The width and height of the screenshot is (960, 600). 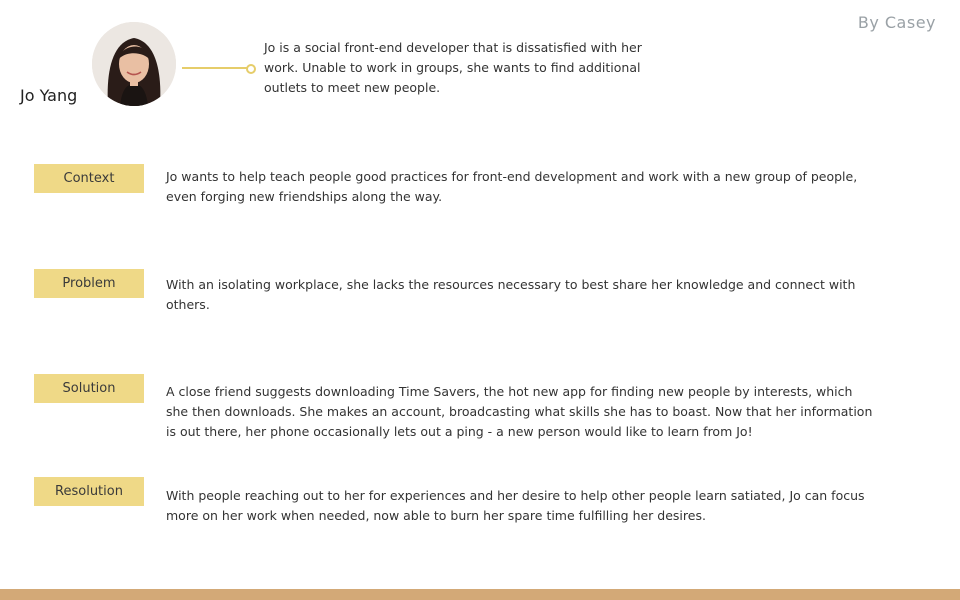 What do you see at coordinates (480, 594) in the screenshot?
I see `bottom-accent-bar` at bounding box center [480, 594].